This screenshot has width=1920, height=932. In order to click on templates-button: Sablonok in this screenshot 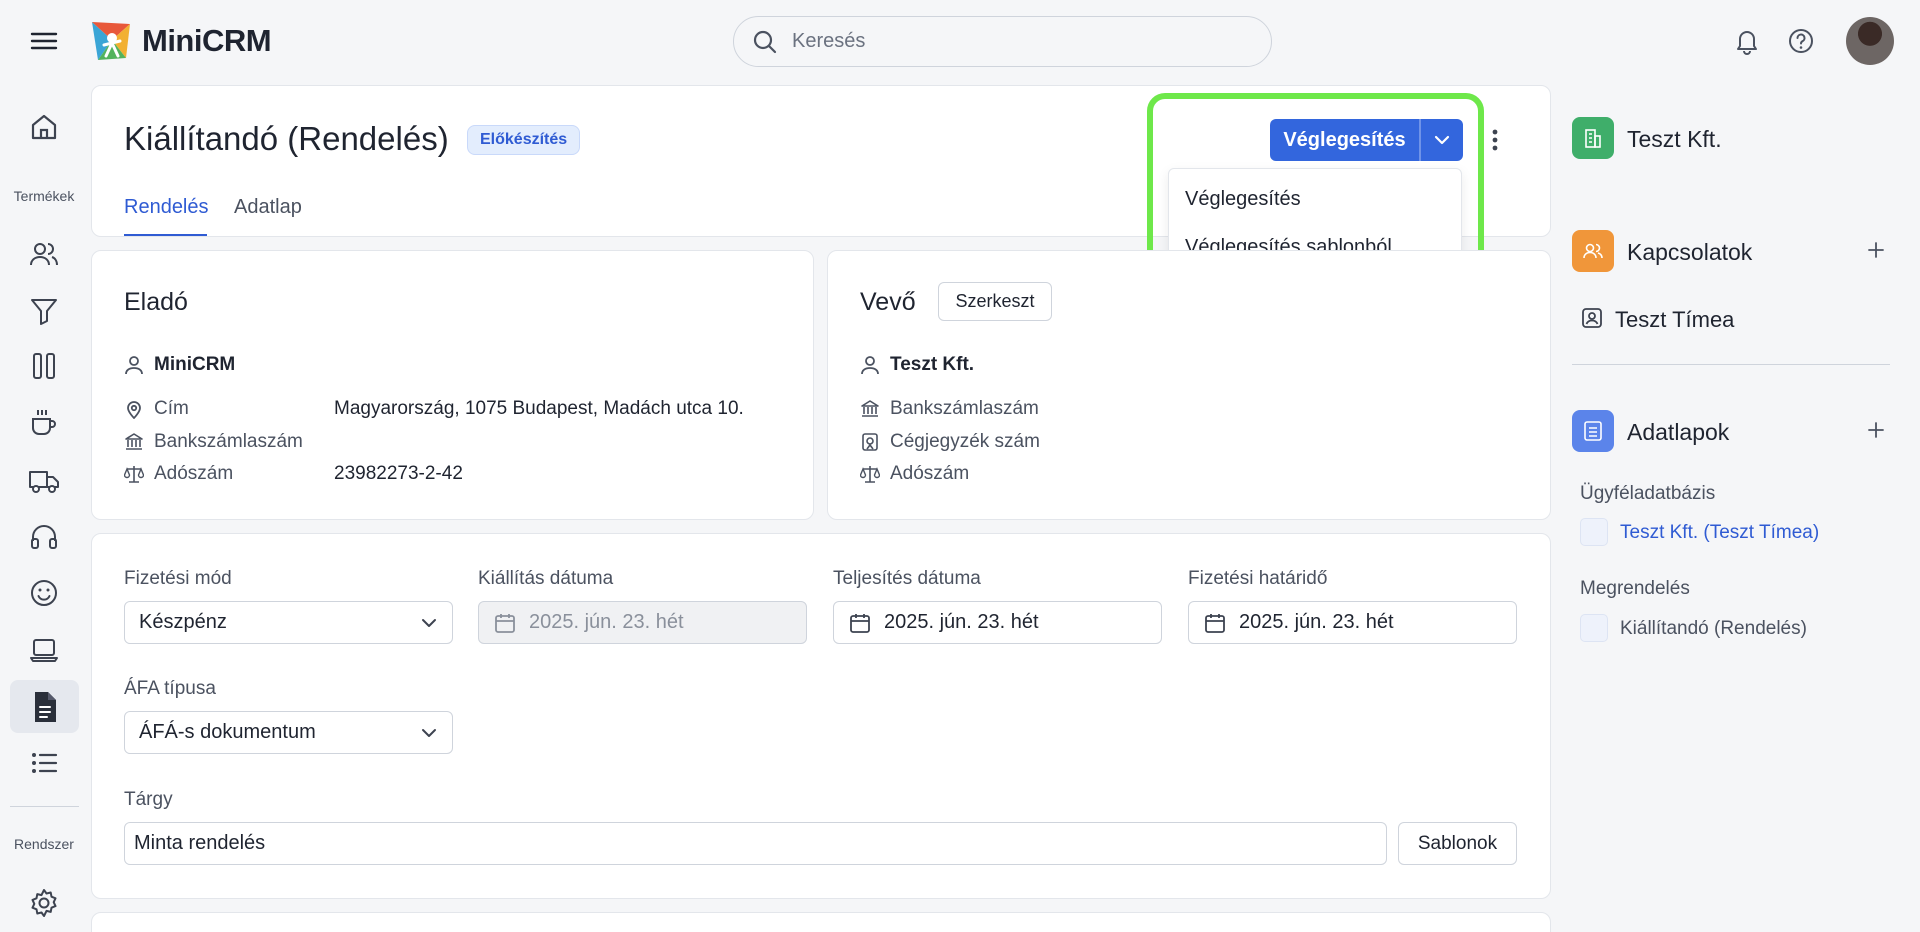, I will do `click(1457, 843)`.